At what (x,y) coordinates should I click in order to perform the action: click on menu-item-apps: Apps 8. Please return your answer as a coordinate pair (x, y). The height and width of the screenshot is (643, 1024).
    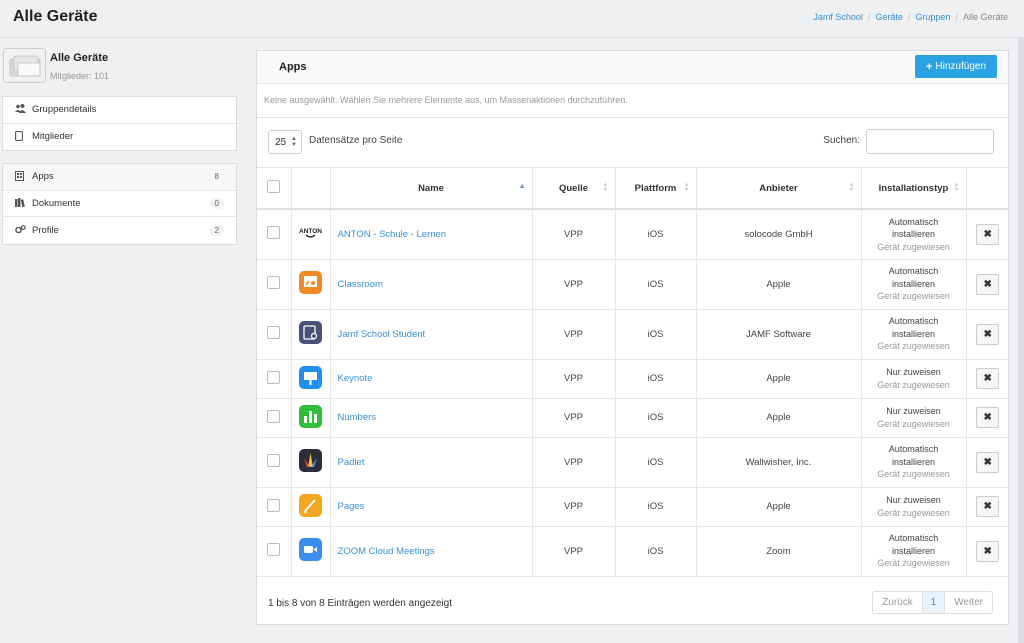
    Looking at the image, I should click on (119, 177).